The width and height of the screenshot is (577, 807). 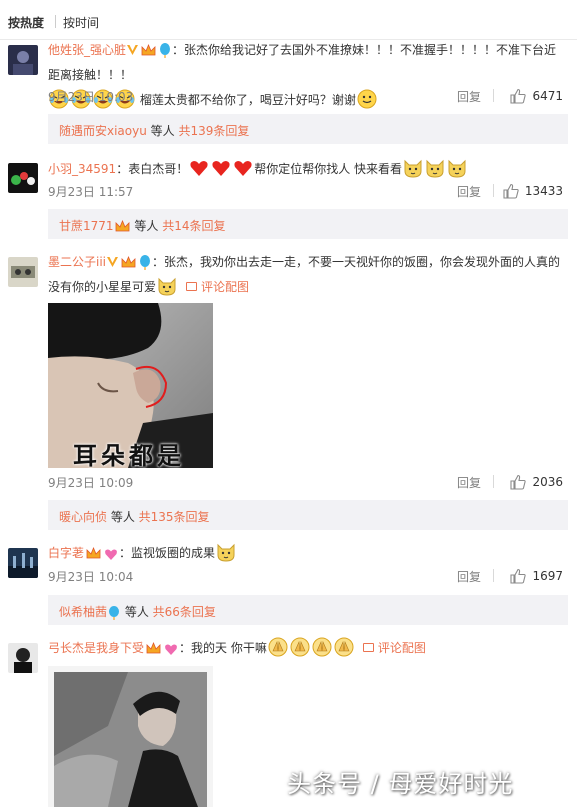 What do you see at coordinates (305, 553) in the screenshot?
I see `comment-text: 白字荖 ：监视饭圈的成果` at bounding box center [305, 553].